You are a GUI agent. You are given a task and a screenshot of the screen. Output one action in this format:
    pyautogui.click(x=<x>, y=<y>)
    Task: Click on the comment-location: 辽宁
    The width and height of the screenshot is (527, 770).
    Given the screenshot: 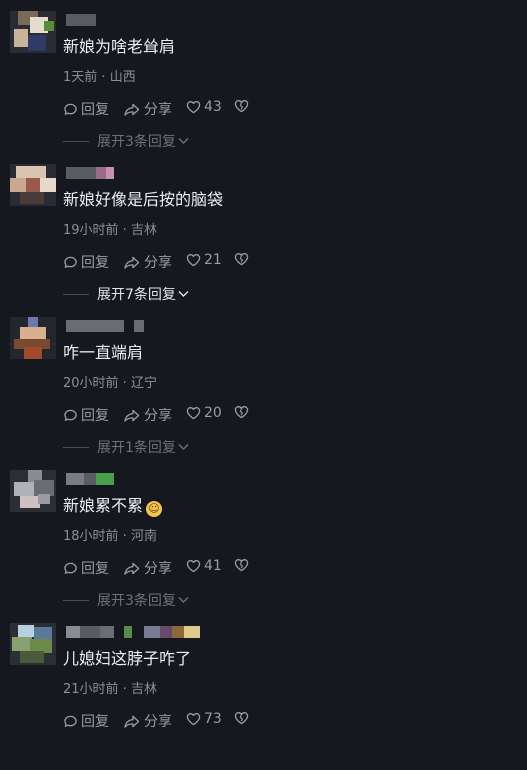 What is the action you would take?
    pyautogui.click(x=143, y=383)
    